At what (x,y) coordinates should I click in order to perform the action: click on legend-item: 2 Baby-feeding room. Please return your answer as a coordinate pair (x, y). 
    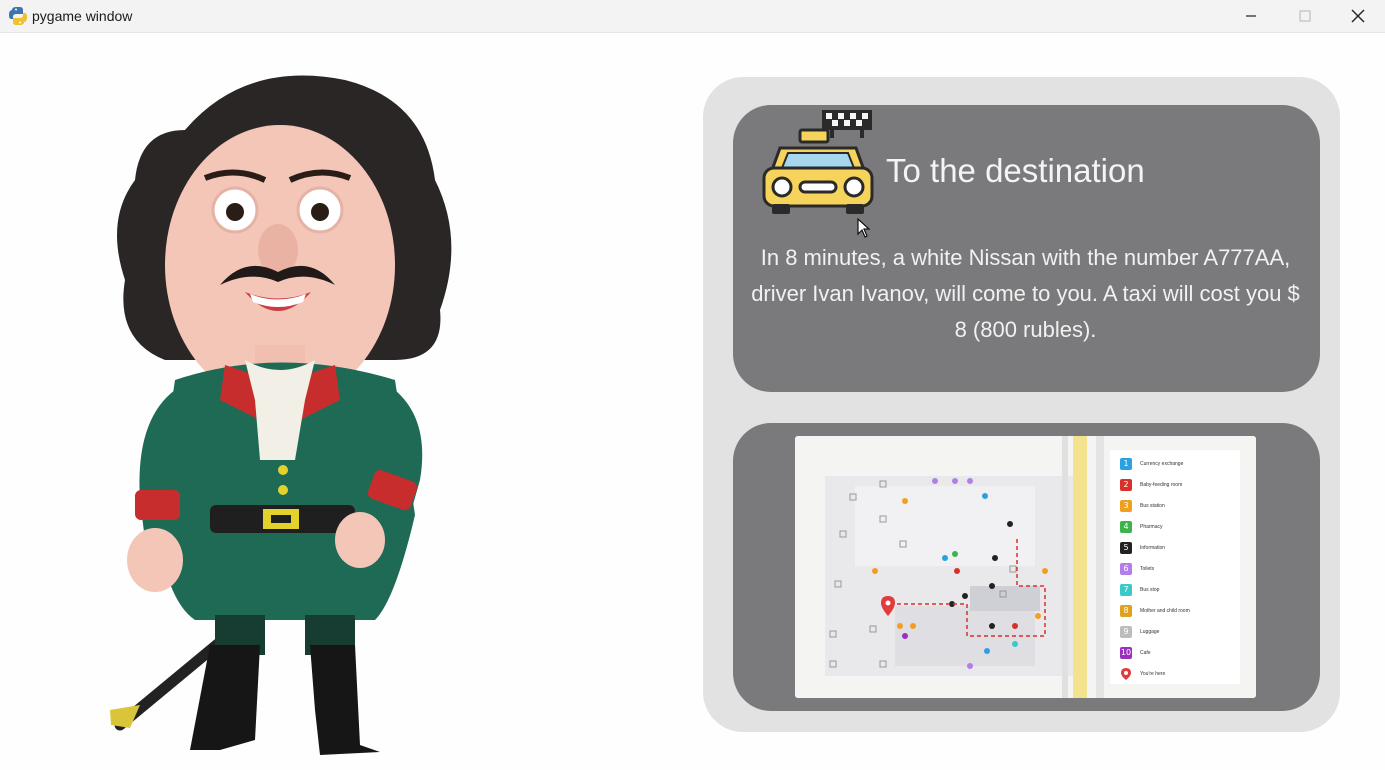
    Looking at the image, I should click on (1151, 485).